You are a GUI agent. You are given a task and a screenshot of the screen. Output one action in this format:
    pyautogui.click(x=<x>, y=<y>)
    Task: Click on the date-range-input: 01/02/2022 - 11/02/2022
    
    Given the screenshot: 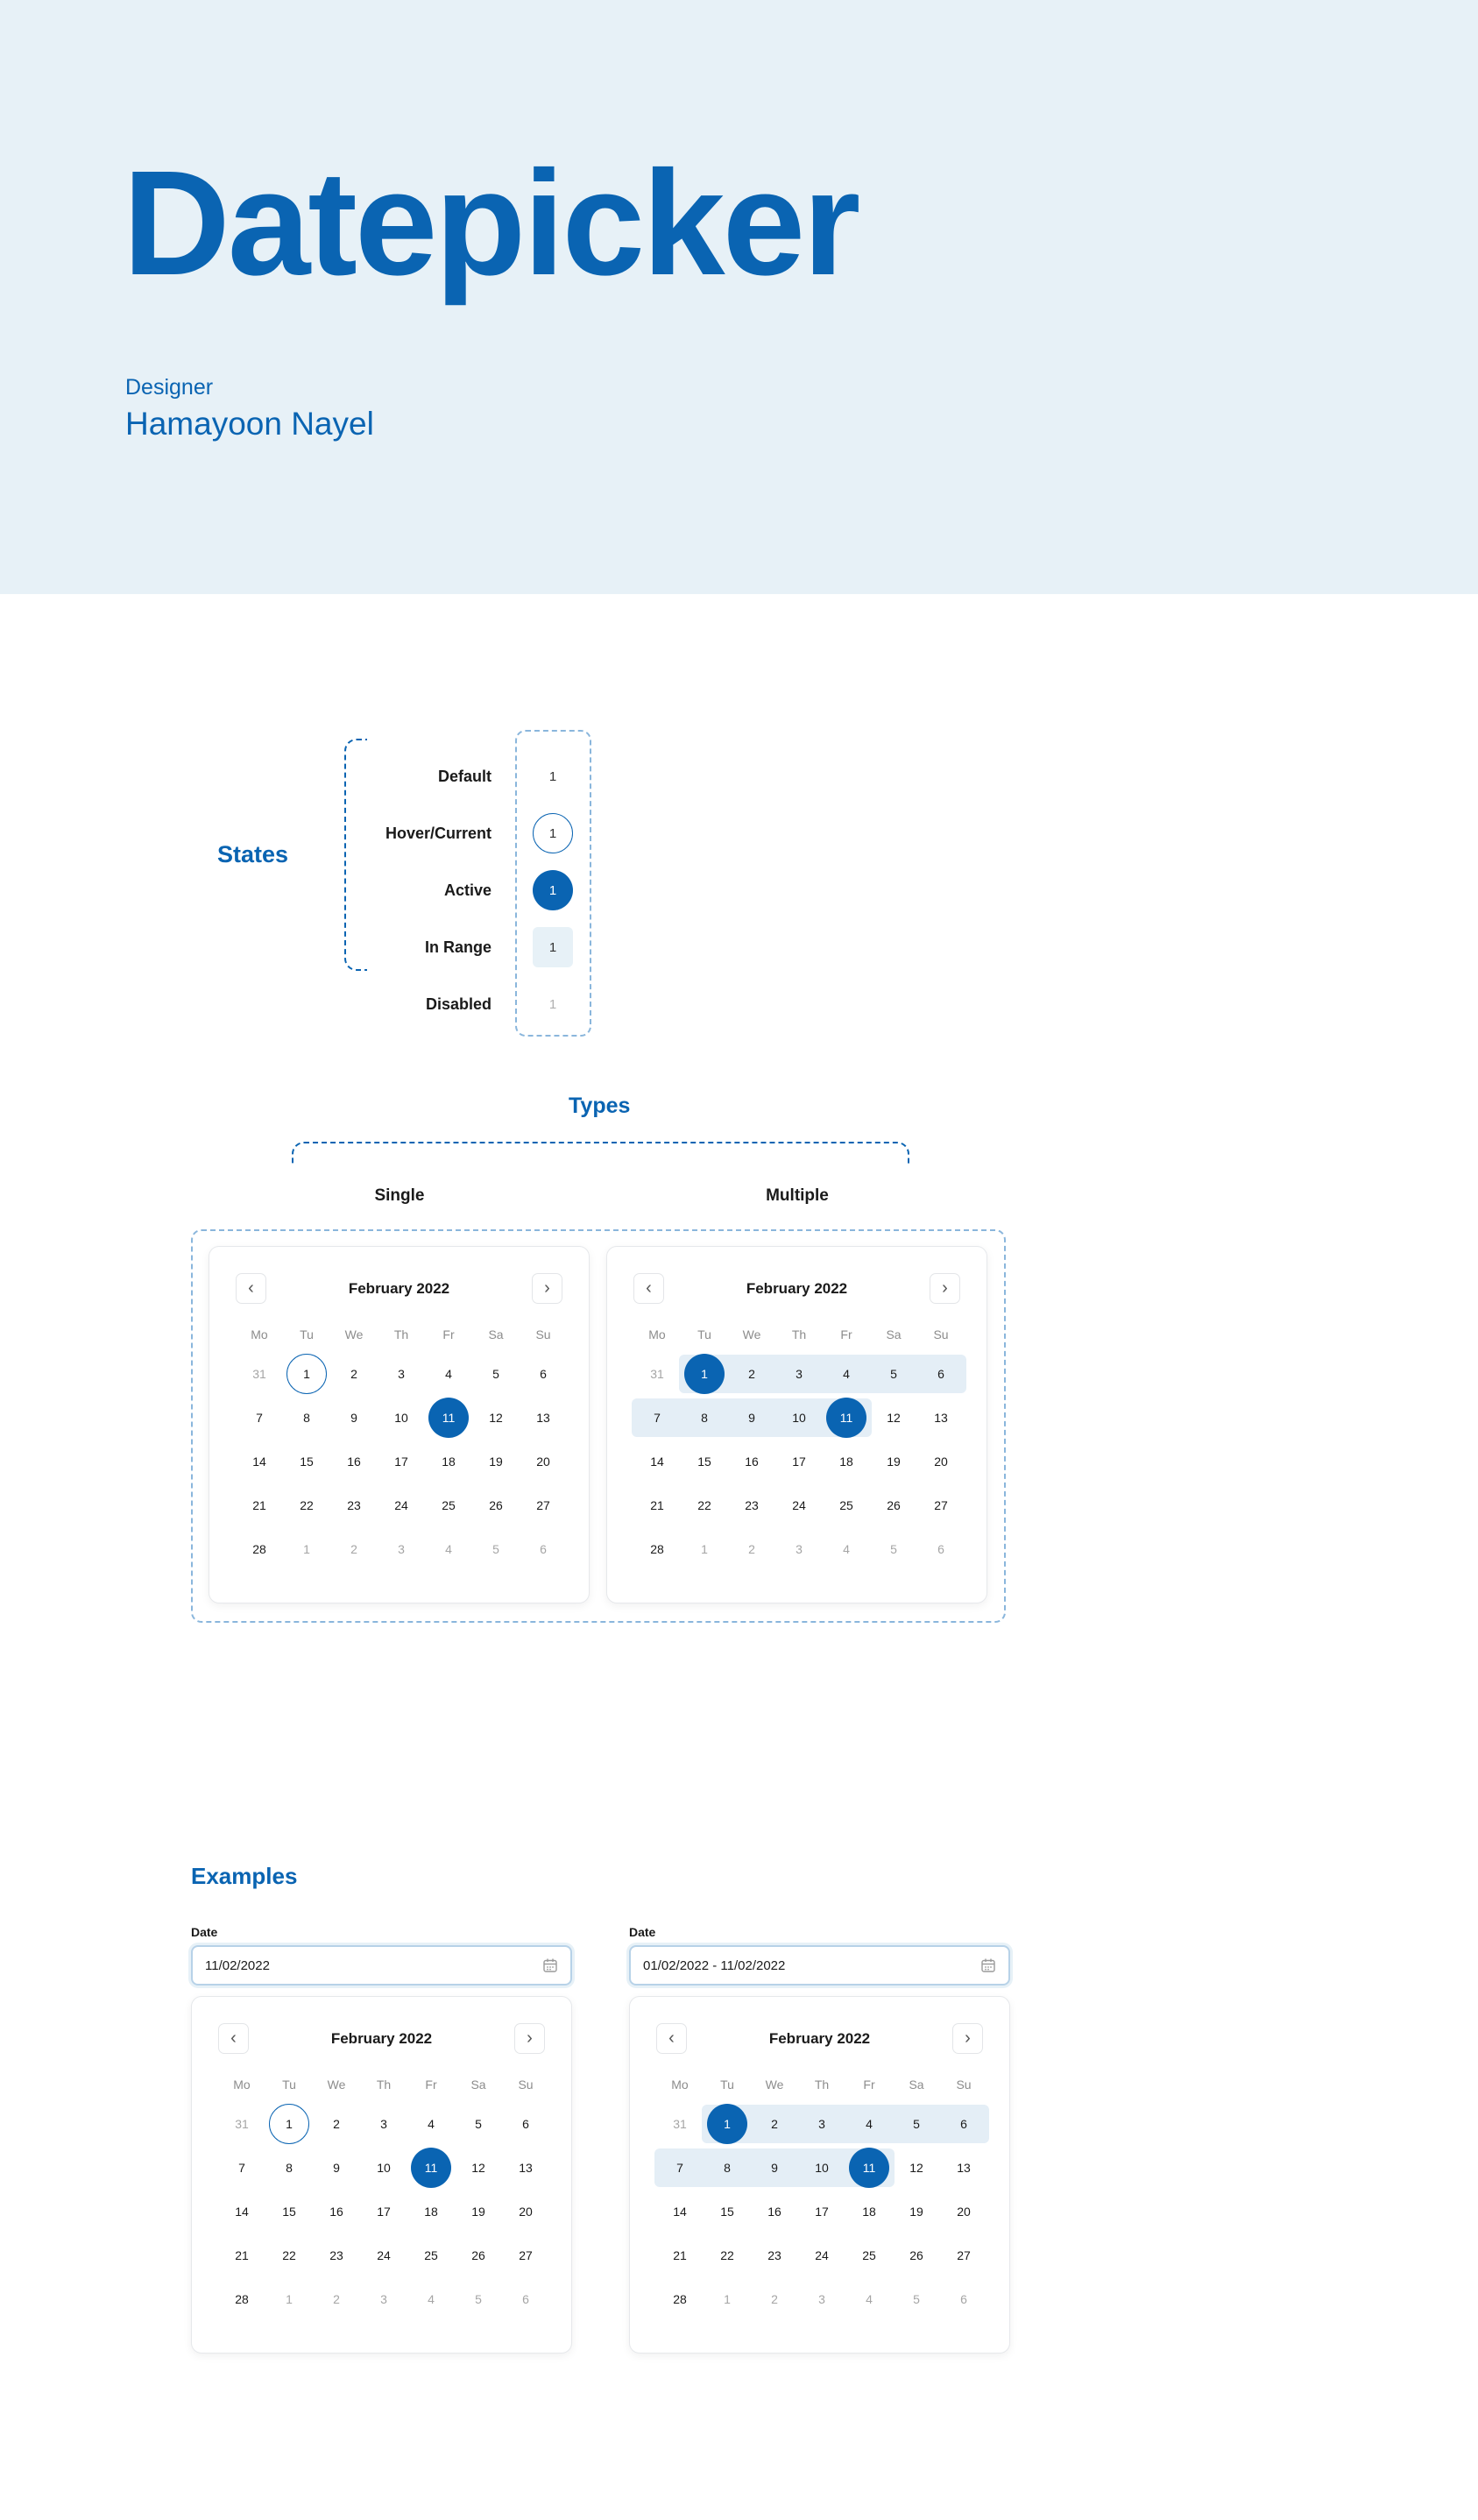 What is the action you would take?
    pyautogui.click(x=819, y=1965)
    